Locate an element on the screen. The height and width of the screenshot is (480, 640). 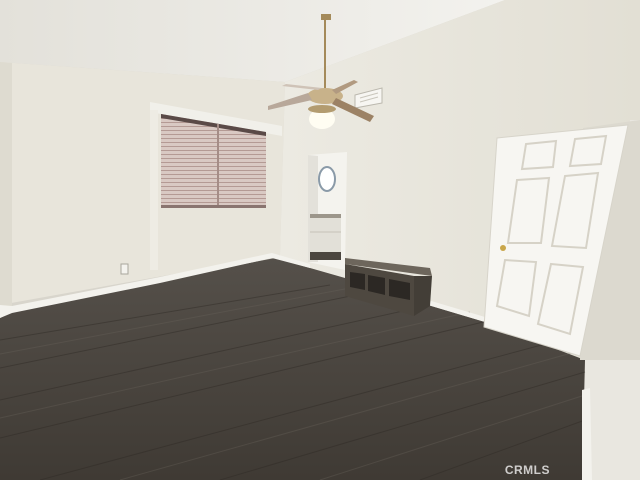
vanity-cabinet is located at coordinates (325, 236).